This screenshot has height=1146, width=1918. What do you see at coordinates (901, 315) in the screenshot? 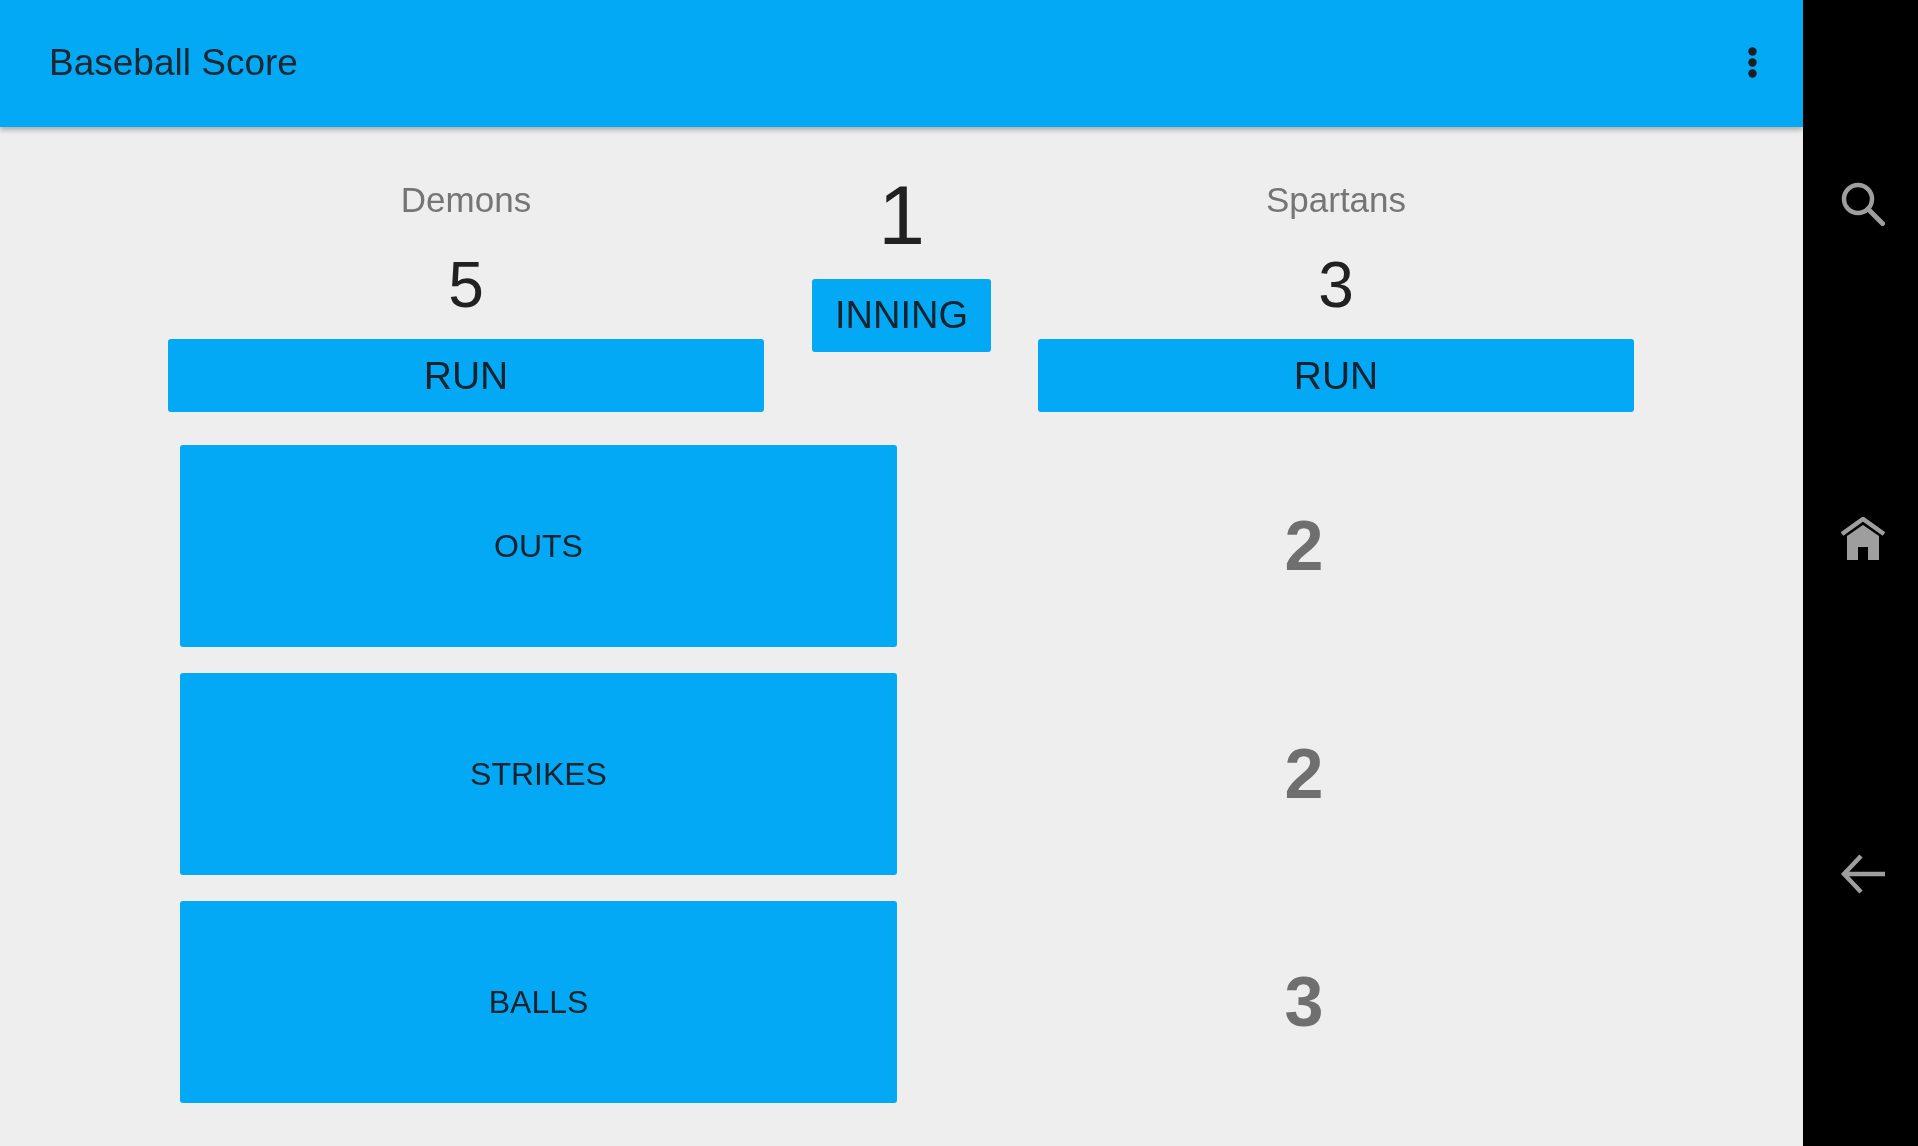
I see `inning-button: INNING` at bounding box center [901, 315].